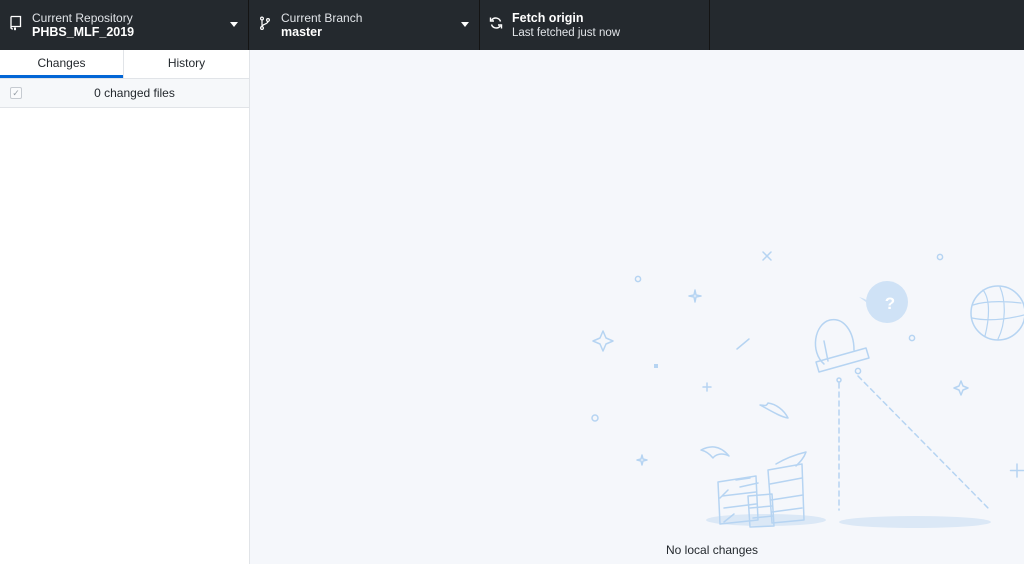 The width and height of the screenshot is (1024, 564). What do you see at coordinates (134, 93) in the screenshot?
I see `changed-files-count: 0 changed files` at bounding box center [134, 93].